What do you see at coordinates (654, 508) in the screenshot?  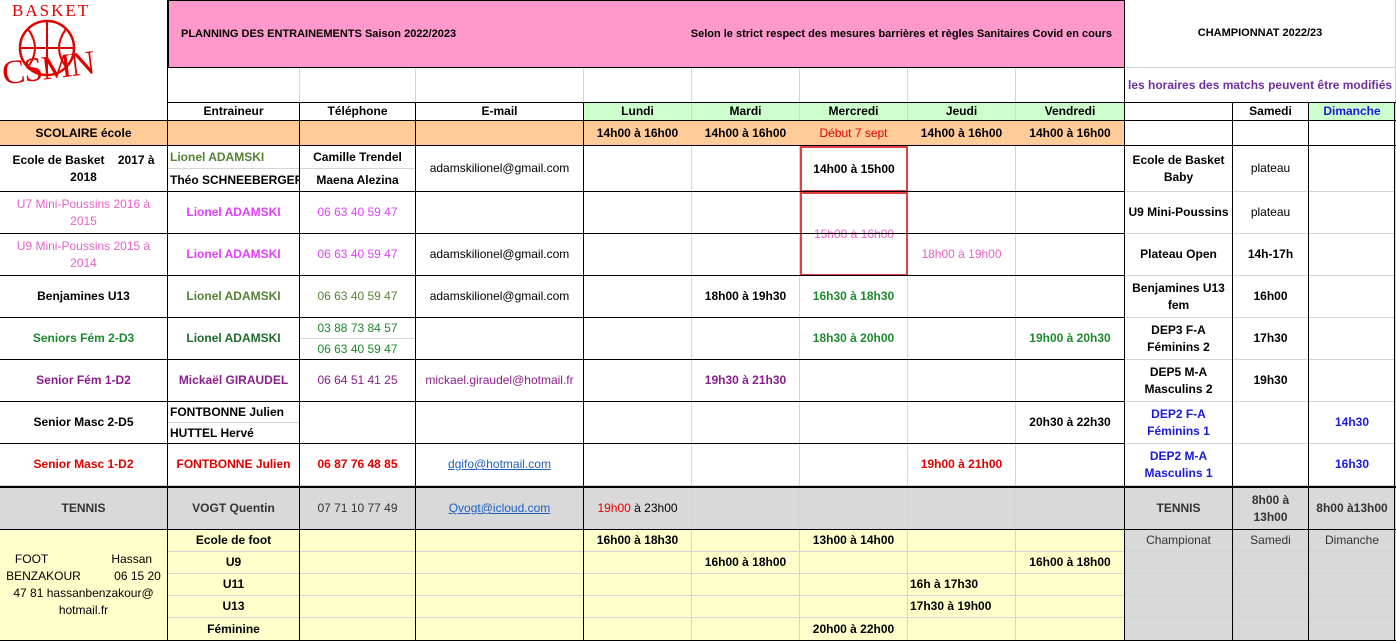 I see `tennis-lundi-end: à 23h00` at bounding box center [654, 508].